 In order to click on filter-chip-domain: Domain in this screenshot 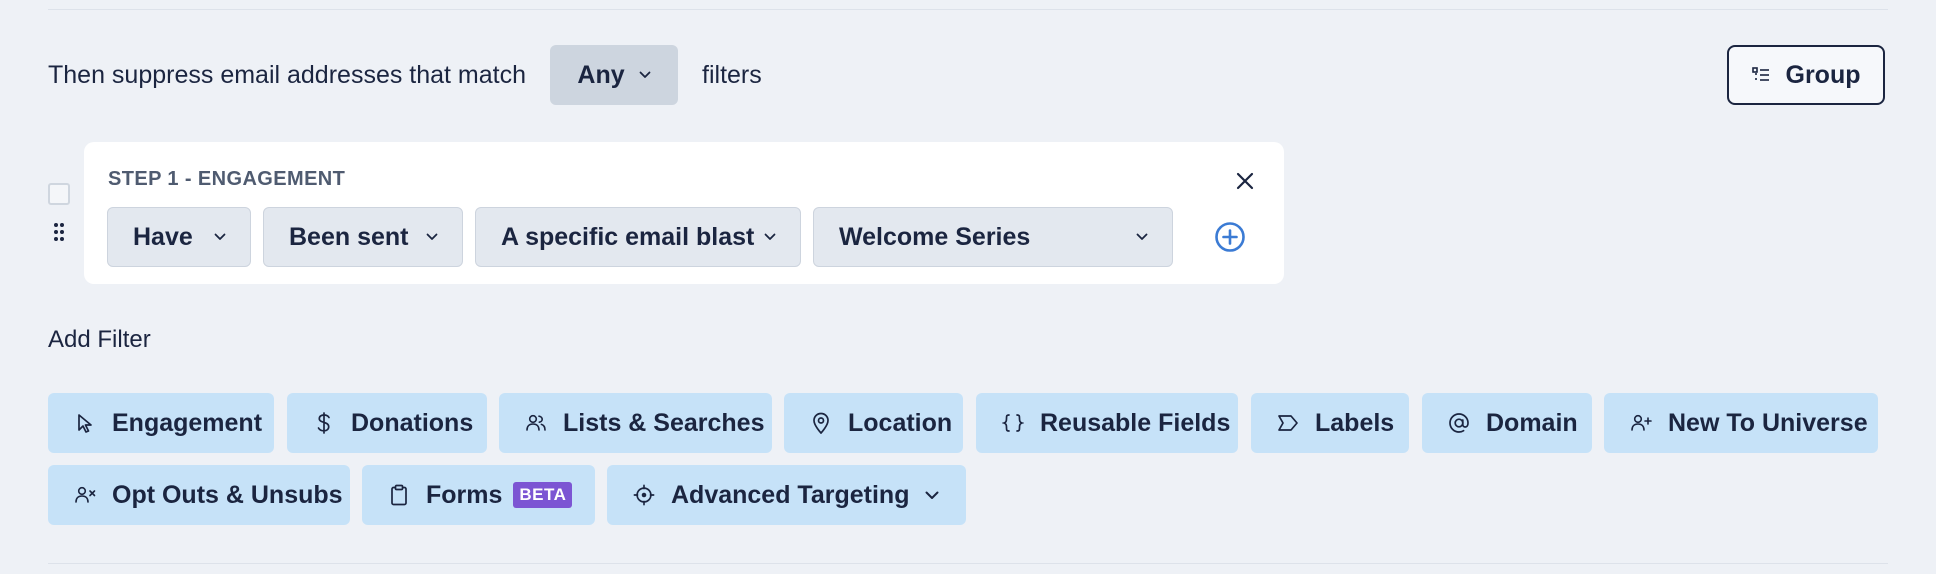, I will do `click(1507, 423)`.